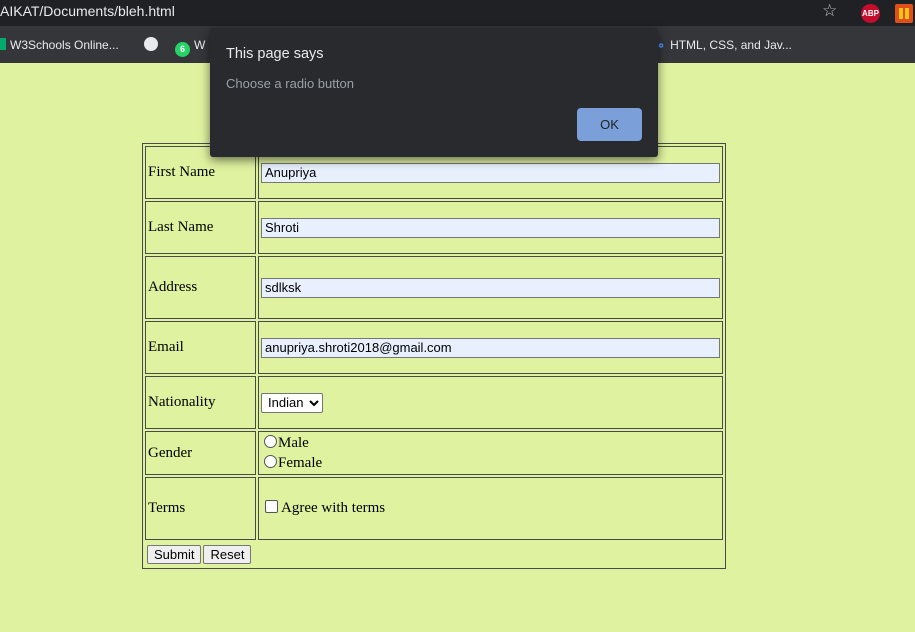 The image size is (915, 632). Describe the element at coordinates (490, 227) in the screenshot. I see `last-name-input` at that location.